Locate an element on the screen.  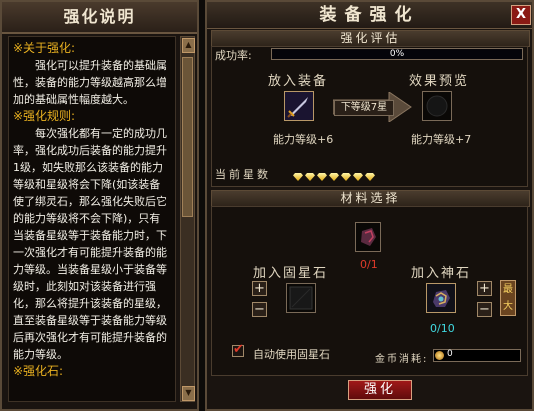
equip-slot is located at coordinates (299, 106).